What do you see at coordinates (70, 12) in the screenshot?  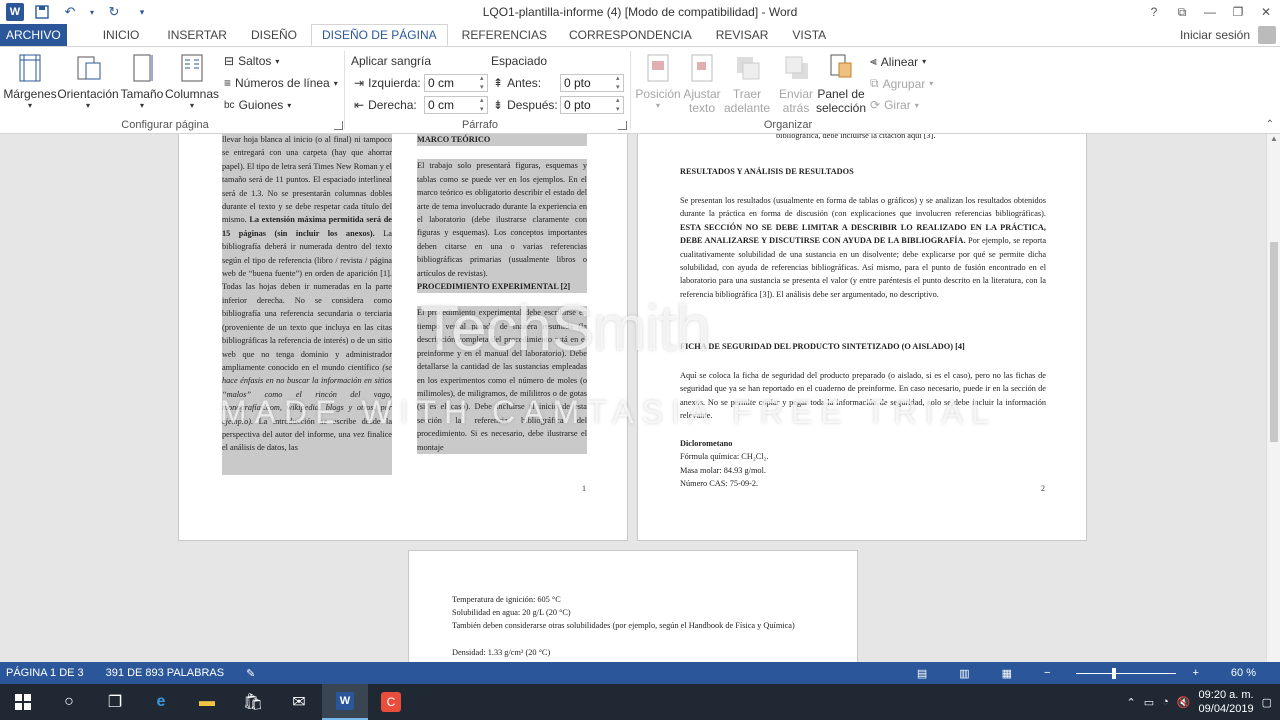 I see `undo-icon: ↶` at bounding box center [70, 12].